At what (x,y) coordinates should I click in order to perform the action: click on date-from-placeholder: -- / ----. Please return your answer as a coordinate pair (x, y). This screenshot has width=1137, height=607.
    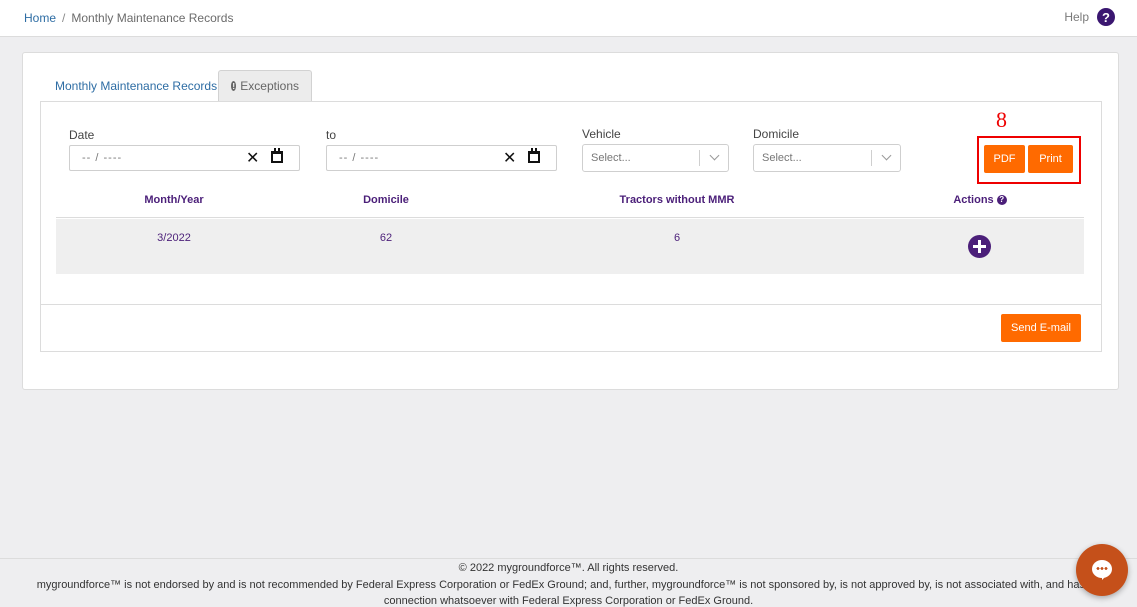
    Looking at the image, I should click on (102, 158).